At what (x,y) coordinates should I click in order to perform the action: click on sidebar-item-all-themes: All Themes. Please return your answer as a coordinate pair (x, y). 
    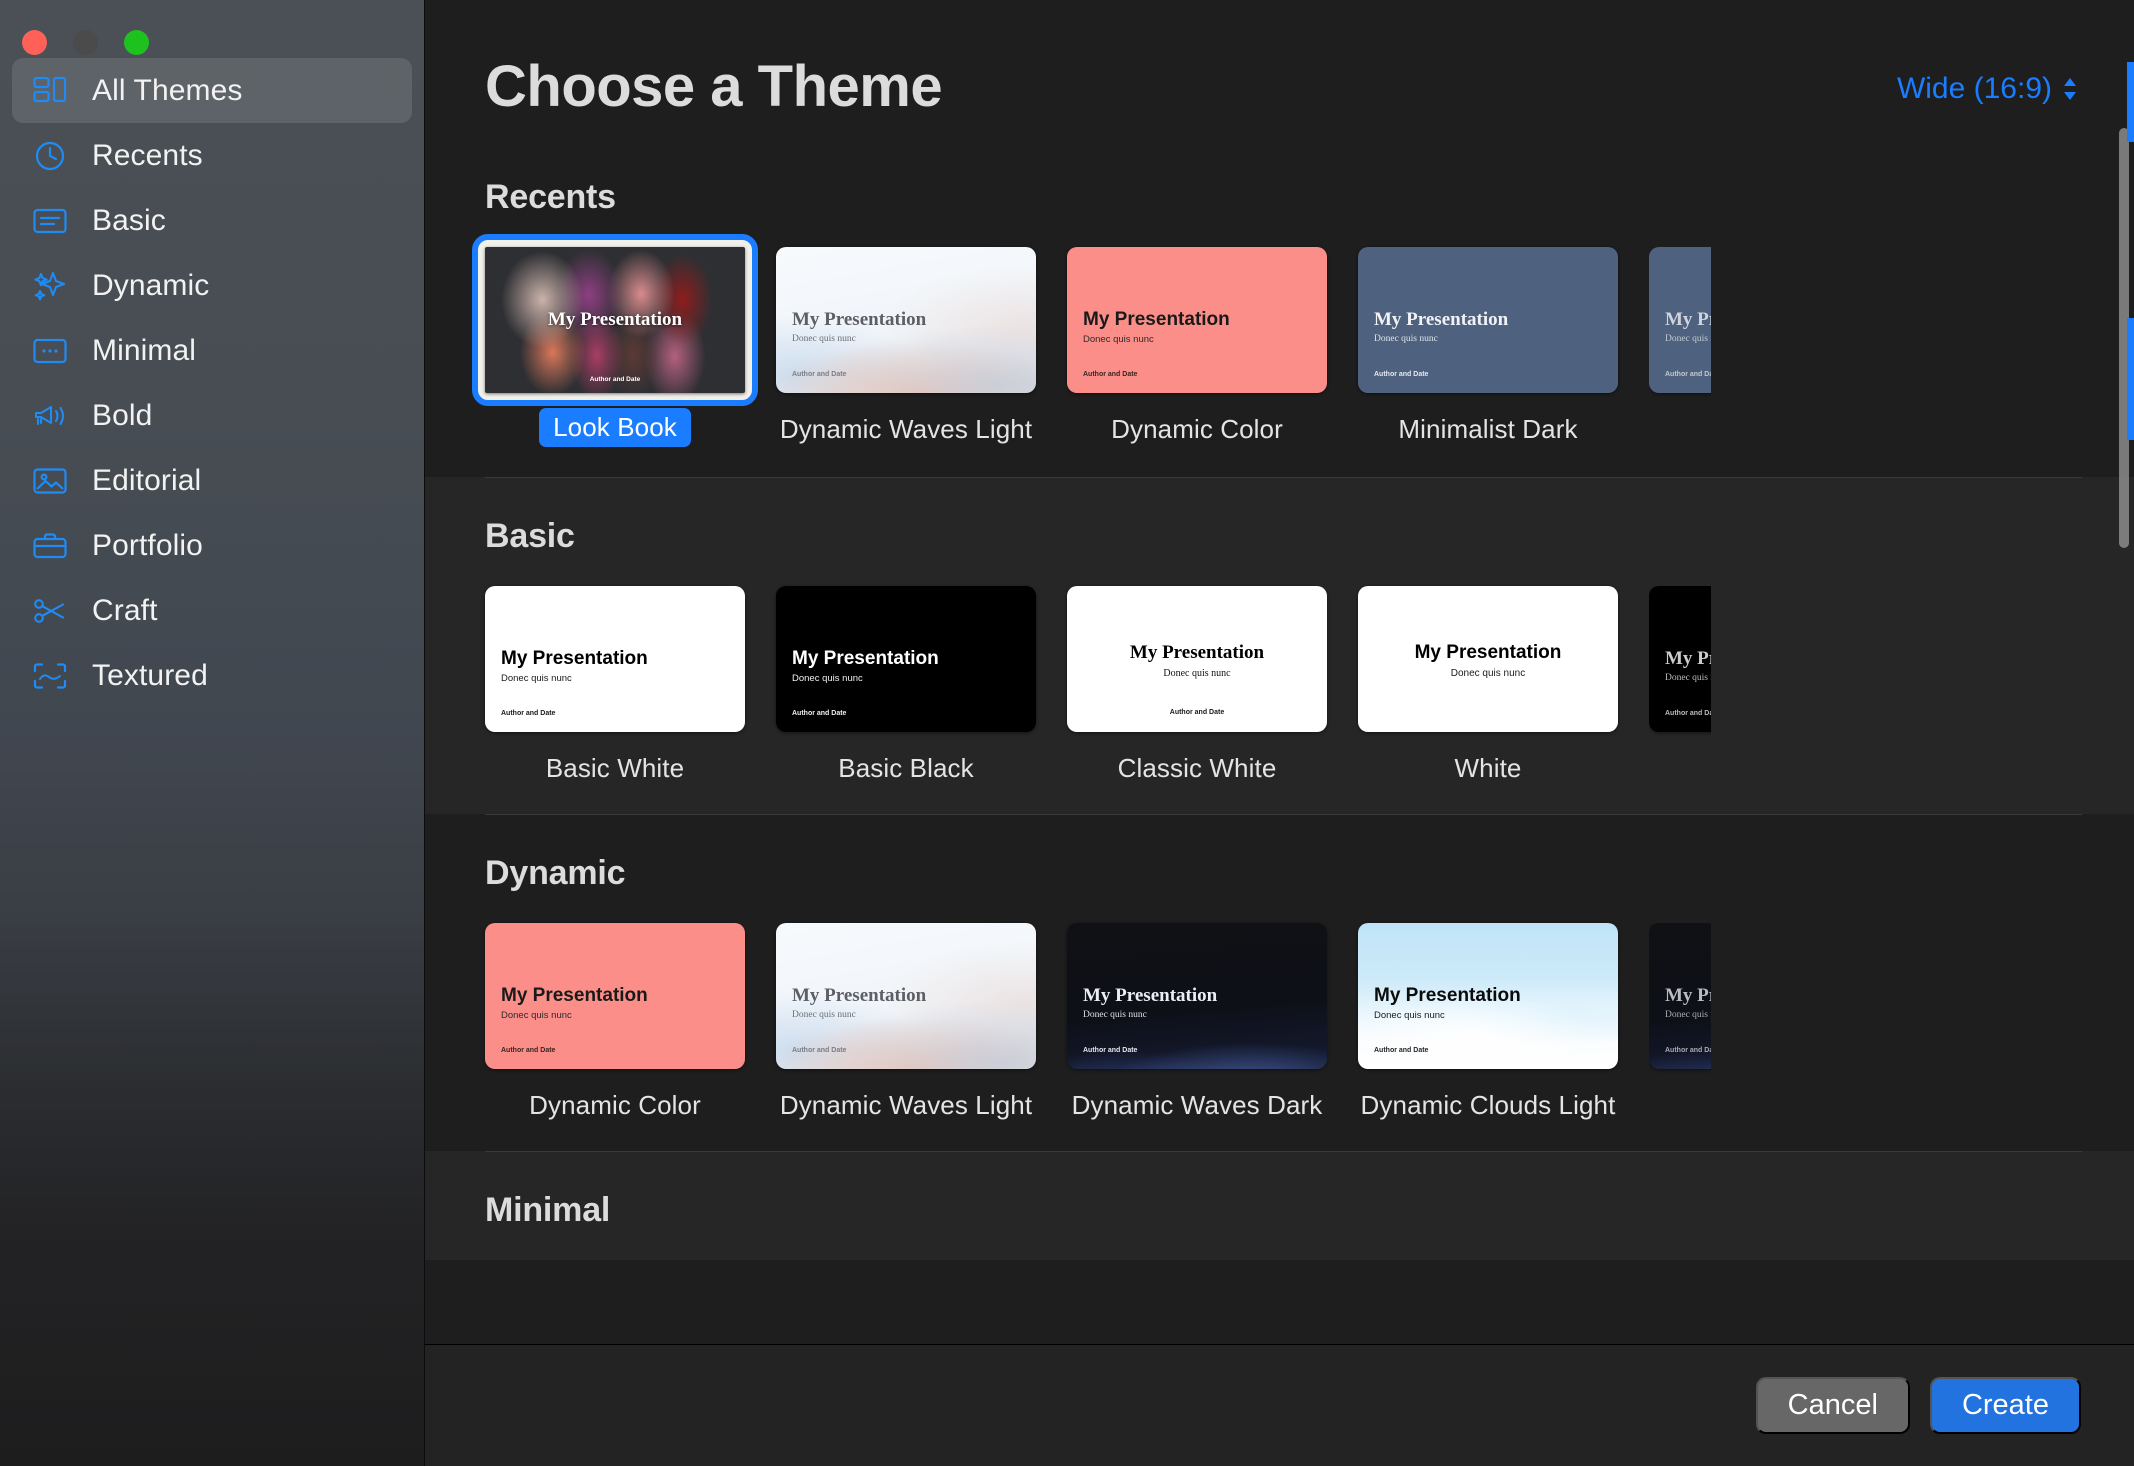
    Looking at the image, I should click on (212, 90).